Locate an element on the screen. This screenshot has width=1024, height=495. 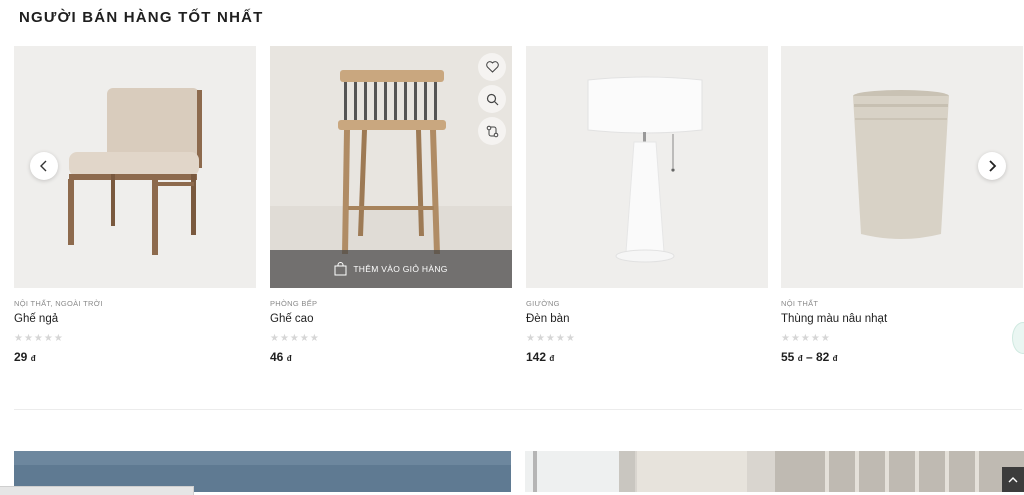
section-divider is located at coordinates (518, 409).